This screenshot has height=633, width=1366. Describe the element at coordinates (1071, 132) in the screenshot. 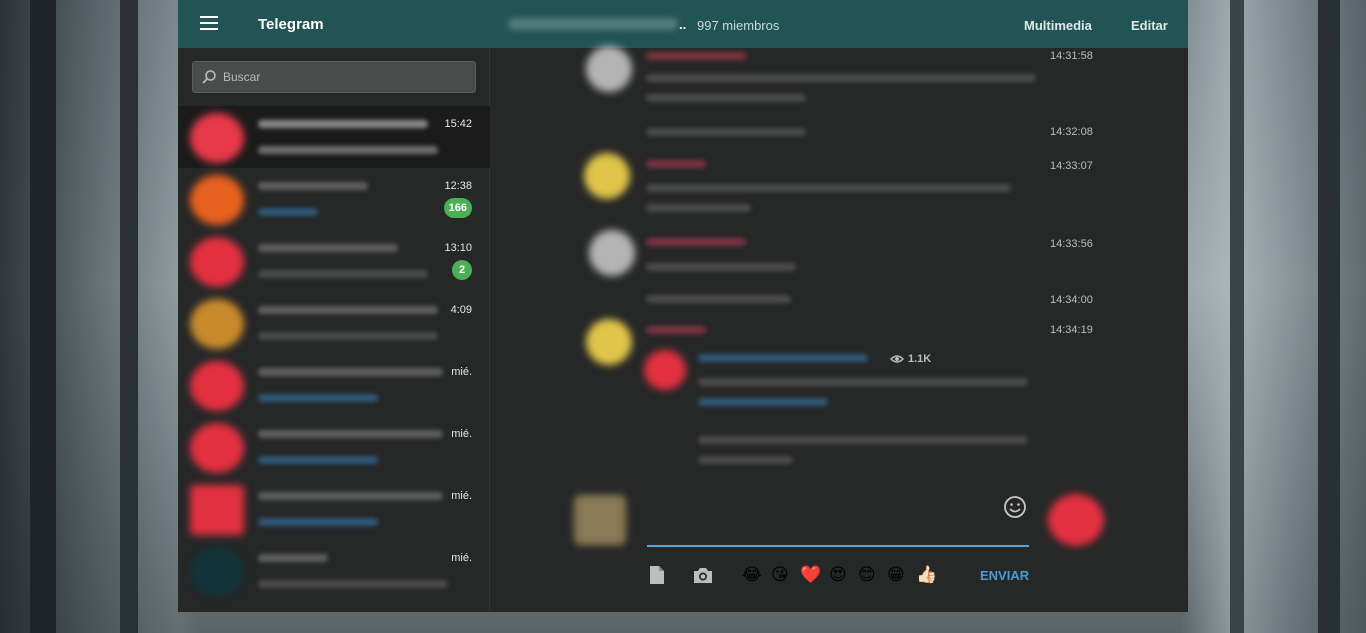

I see `message-time: 14:32:08` at that location.